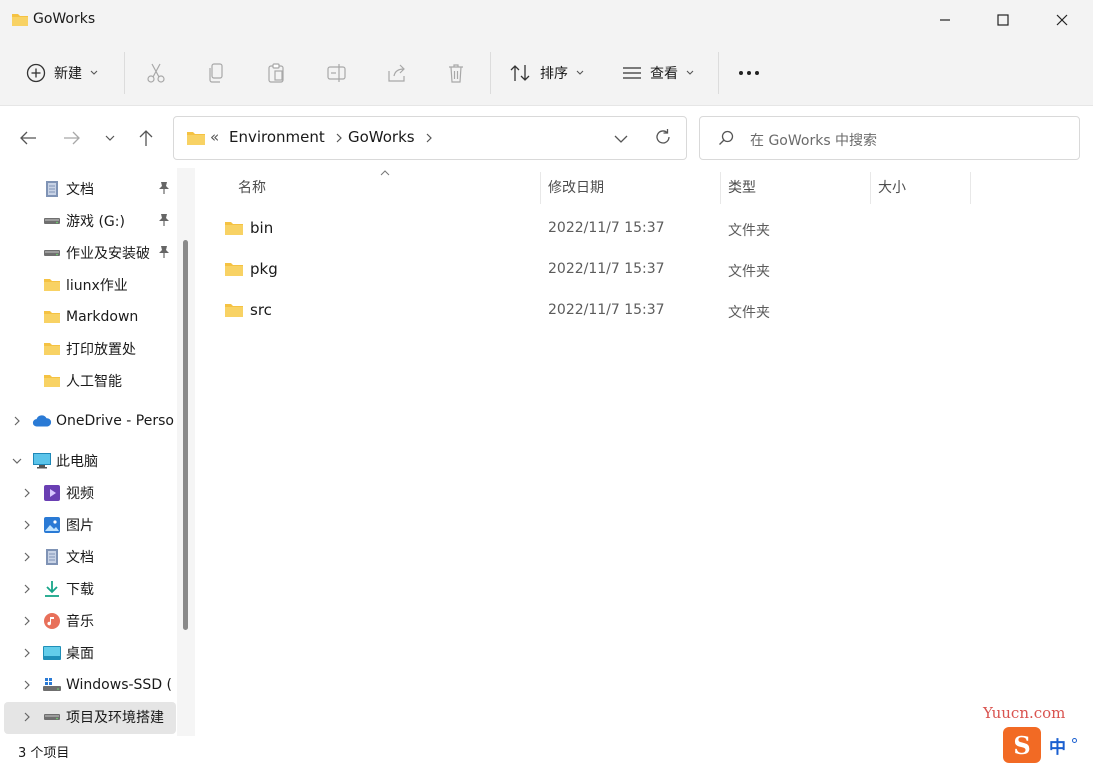 The height and width of the screenshot is (767, 1093). I want to click on column-header-date: 修改日期, so click(576, 187).